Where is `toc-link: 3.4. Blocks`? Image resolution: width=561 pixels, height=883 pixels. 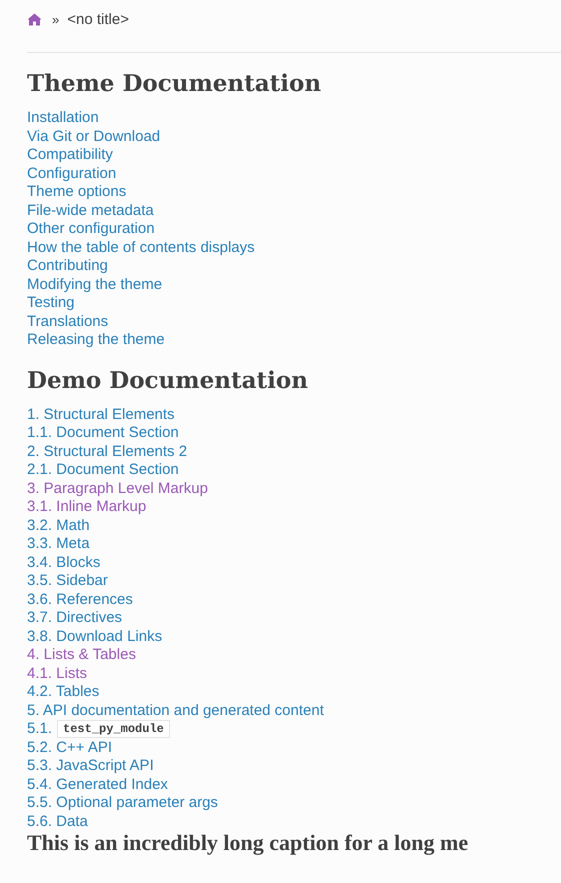
toc-link: 3.4. Blocks is located at coordinates (63, 563).